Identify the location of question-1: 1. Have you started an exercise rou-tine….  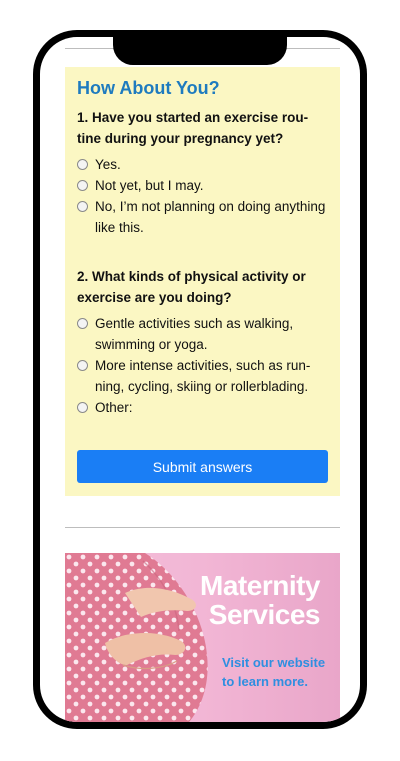
(193, 128).